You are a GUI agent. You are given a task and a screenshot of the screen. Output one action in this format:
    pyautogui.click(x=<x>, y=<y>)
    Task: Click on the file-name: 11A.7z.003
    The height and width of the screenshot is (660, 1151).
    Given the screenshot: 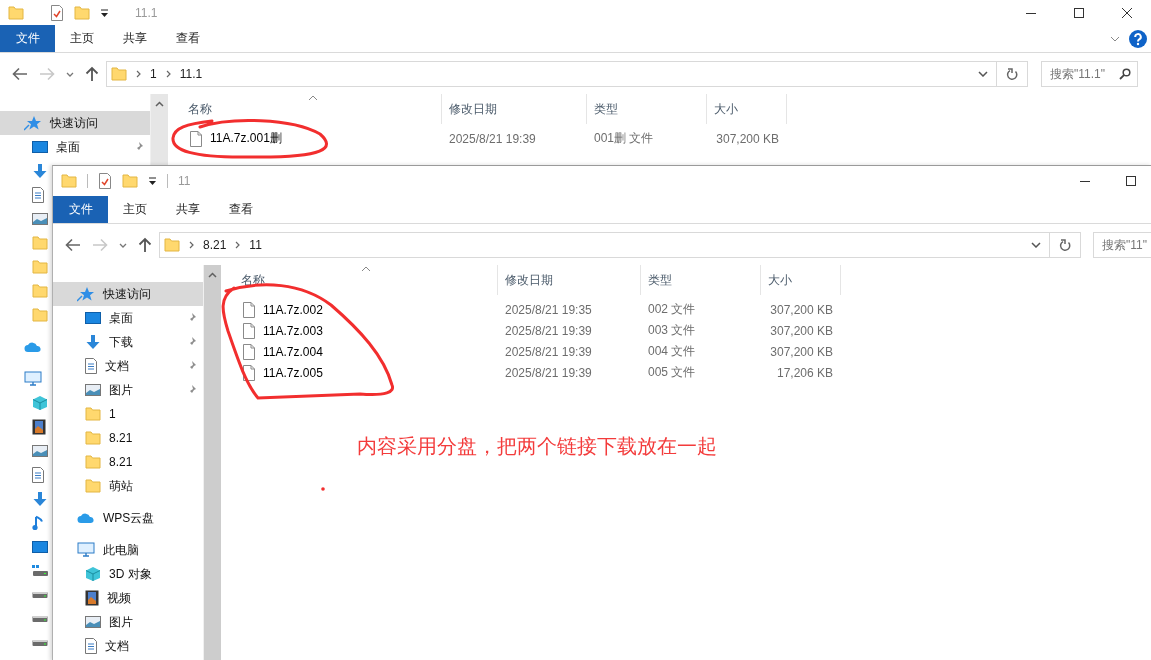 What is the action you would take?
    pyautogui.click(x=293, y=330)
    